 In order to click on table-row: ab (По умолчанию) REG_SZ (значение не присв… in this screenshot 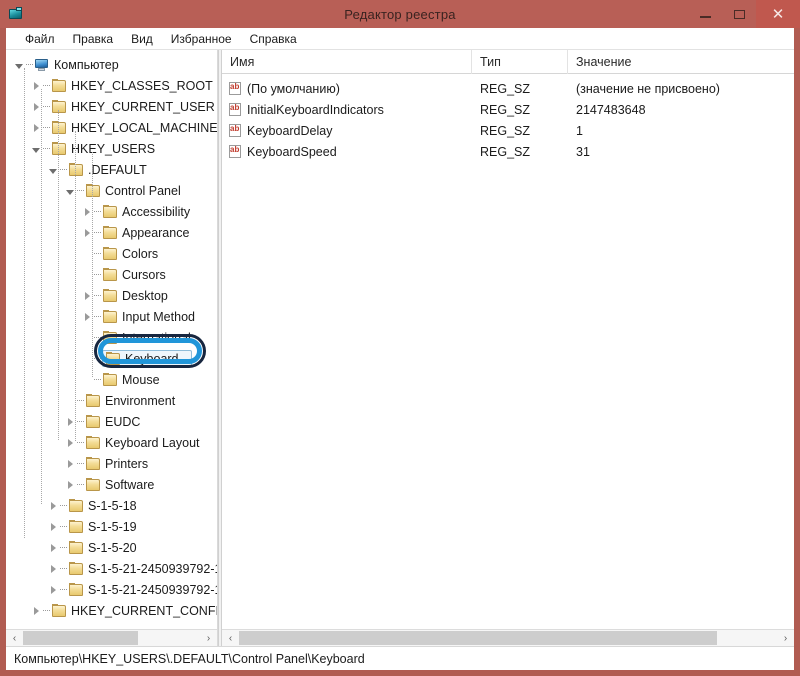, I will do `click(508, 88)`.